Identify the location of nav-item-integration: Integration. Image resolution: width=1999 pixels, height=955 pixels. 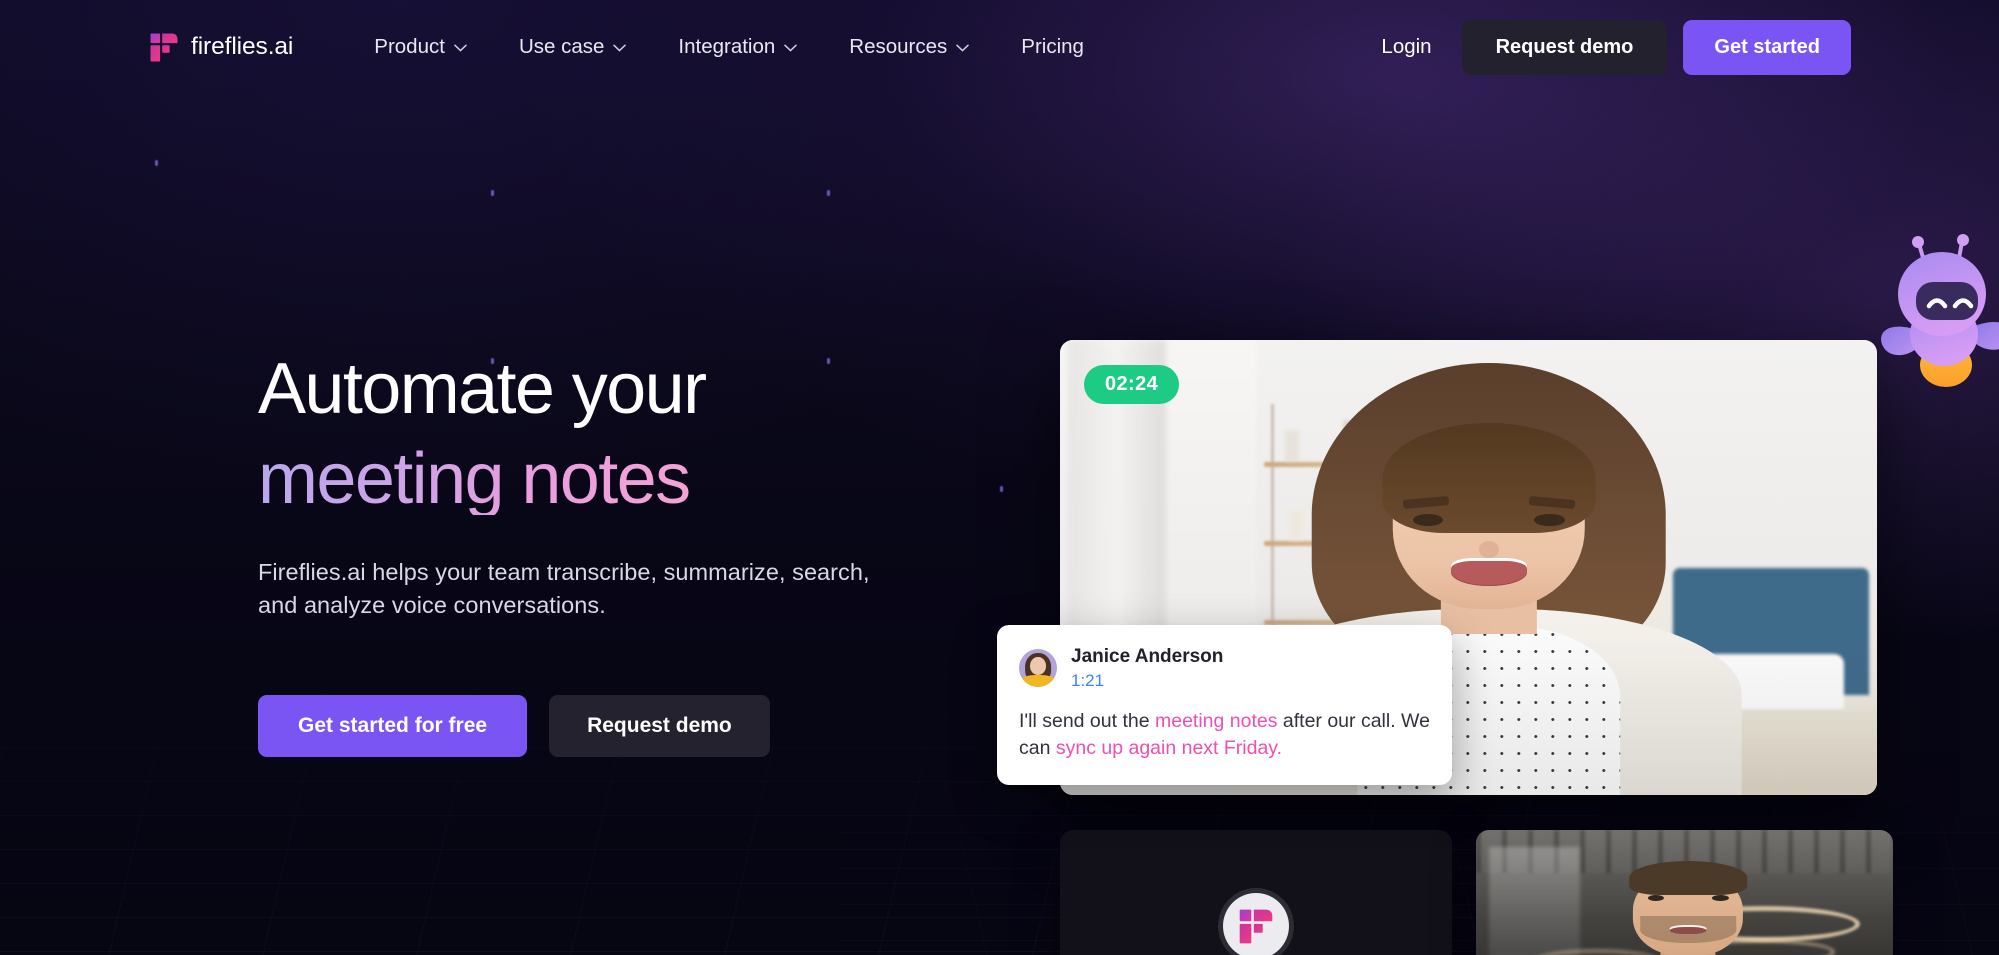
(737, 47).